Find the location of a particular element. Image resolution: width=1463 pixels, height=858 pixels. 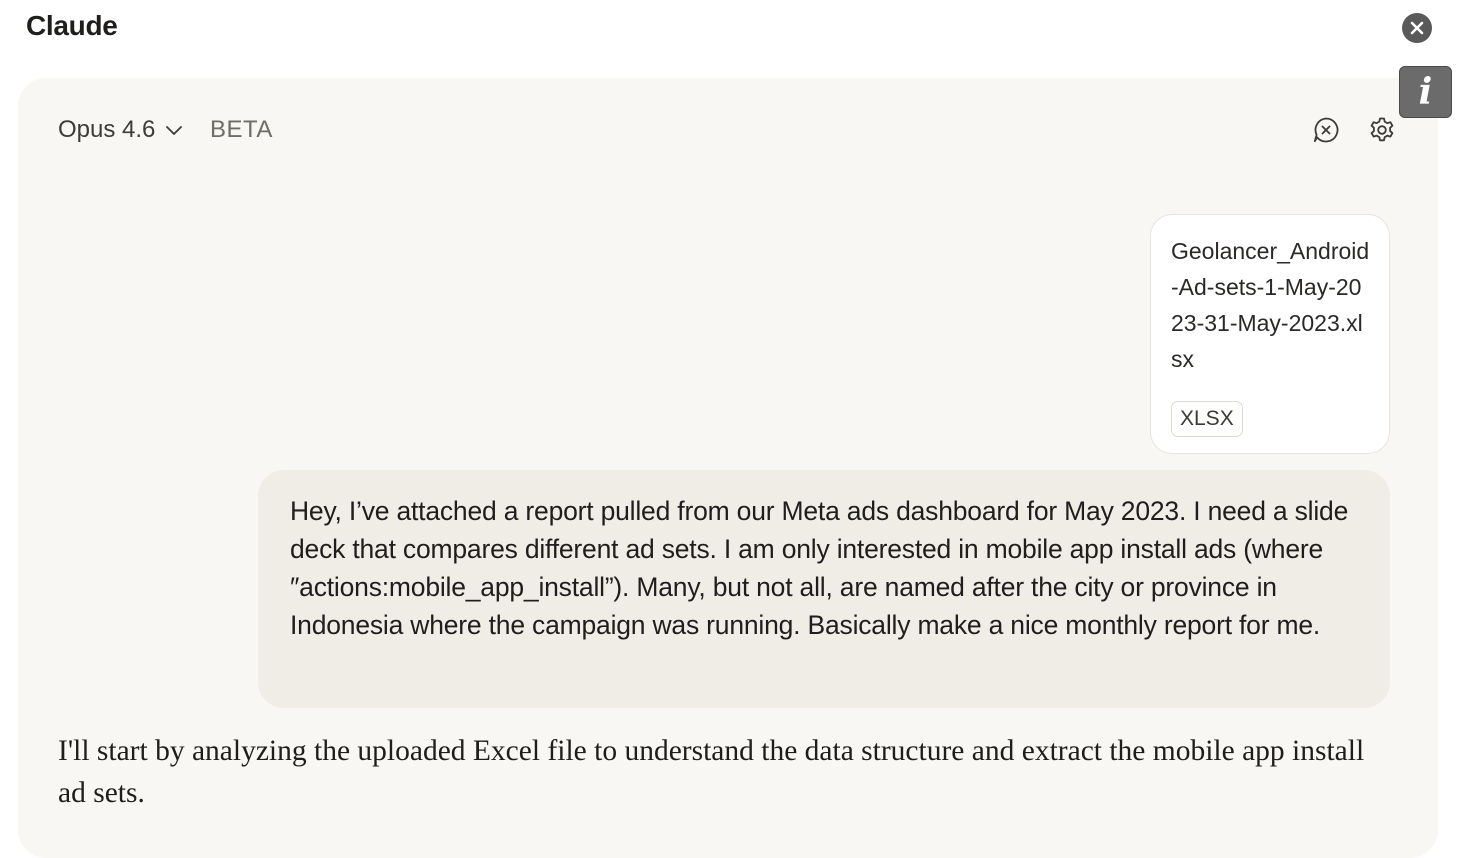

info-icon: i is located at coordinates (1425, 92).